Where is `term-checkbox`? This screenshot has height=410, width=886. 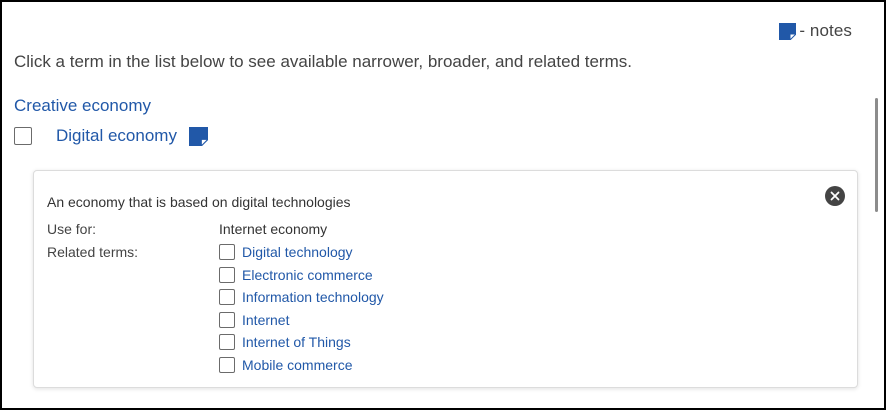 term-checkbox is located at coordinates (23, 136).